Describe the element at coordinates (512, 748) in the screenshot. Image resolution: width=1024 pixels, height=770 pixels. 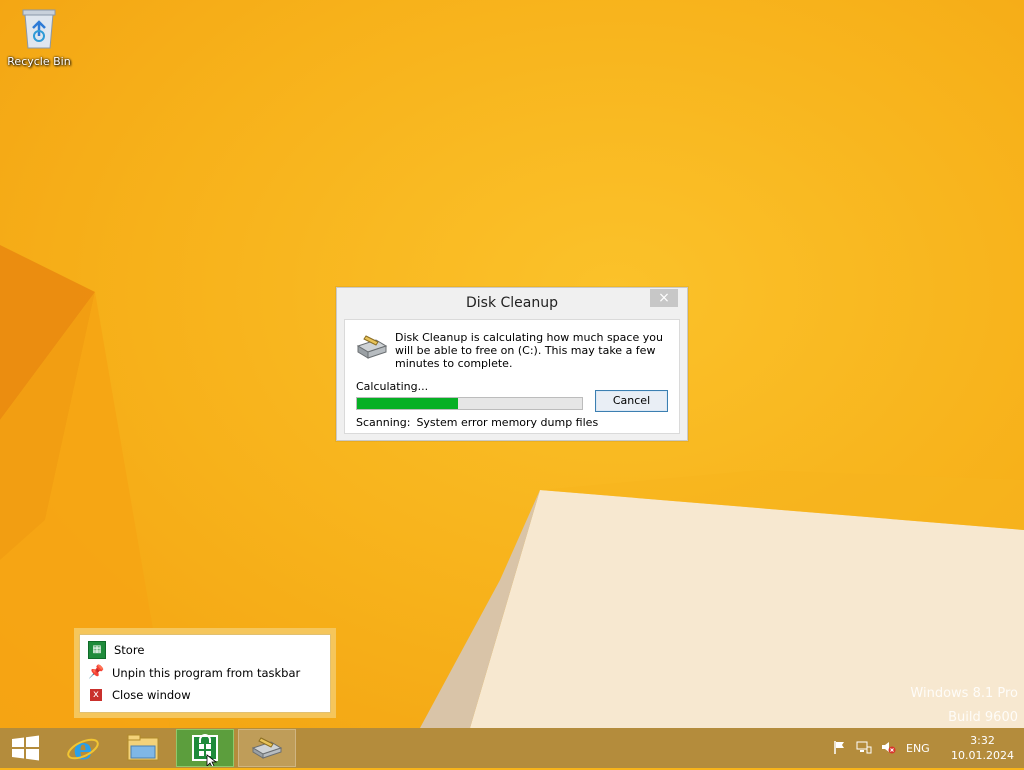
I see `taskbar: e ENG 3:32 10.01.2024` at that location.